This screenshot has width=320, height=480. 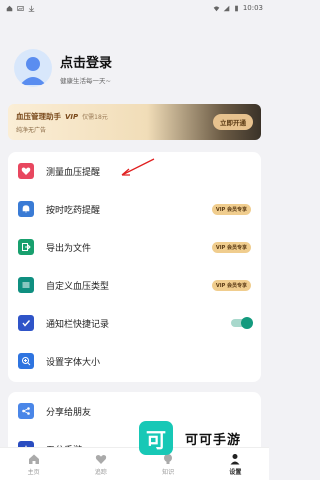 I want to click on red-arrow-annotation, so click(x=138, y=167).